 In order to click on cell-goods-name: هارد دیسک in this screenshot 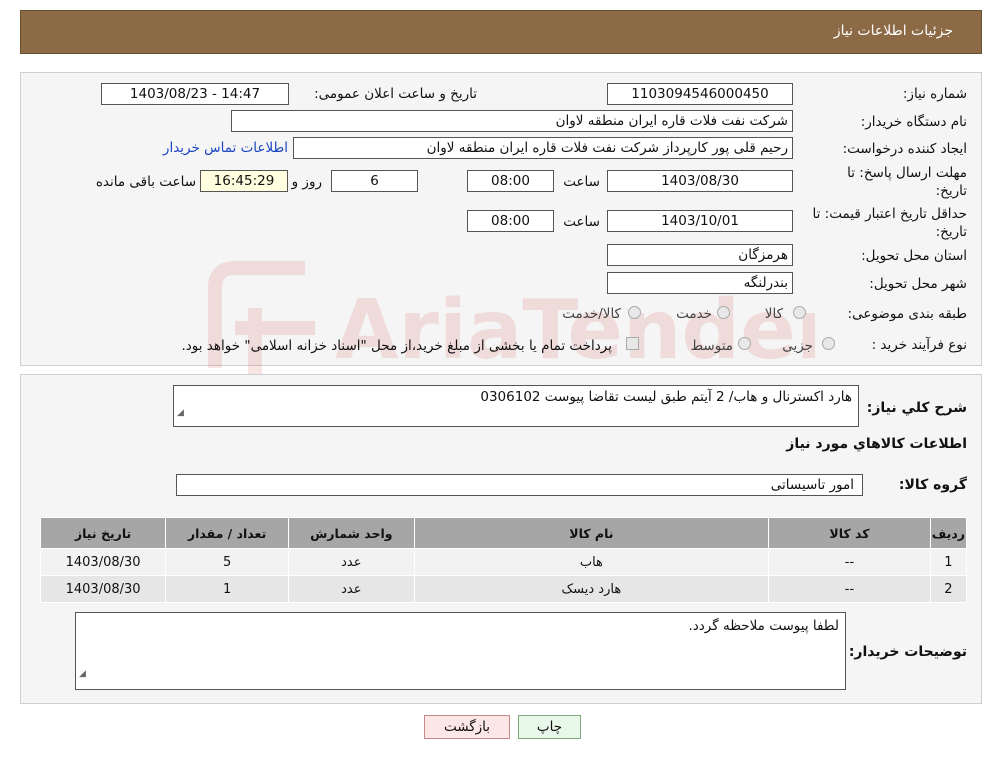, I will do `click(591, 589)`.